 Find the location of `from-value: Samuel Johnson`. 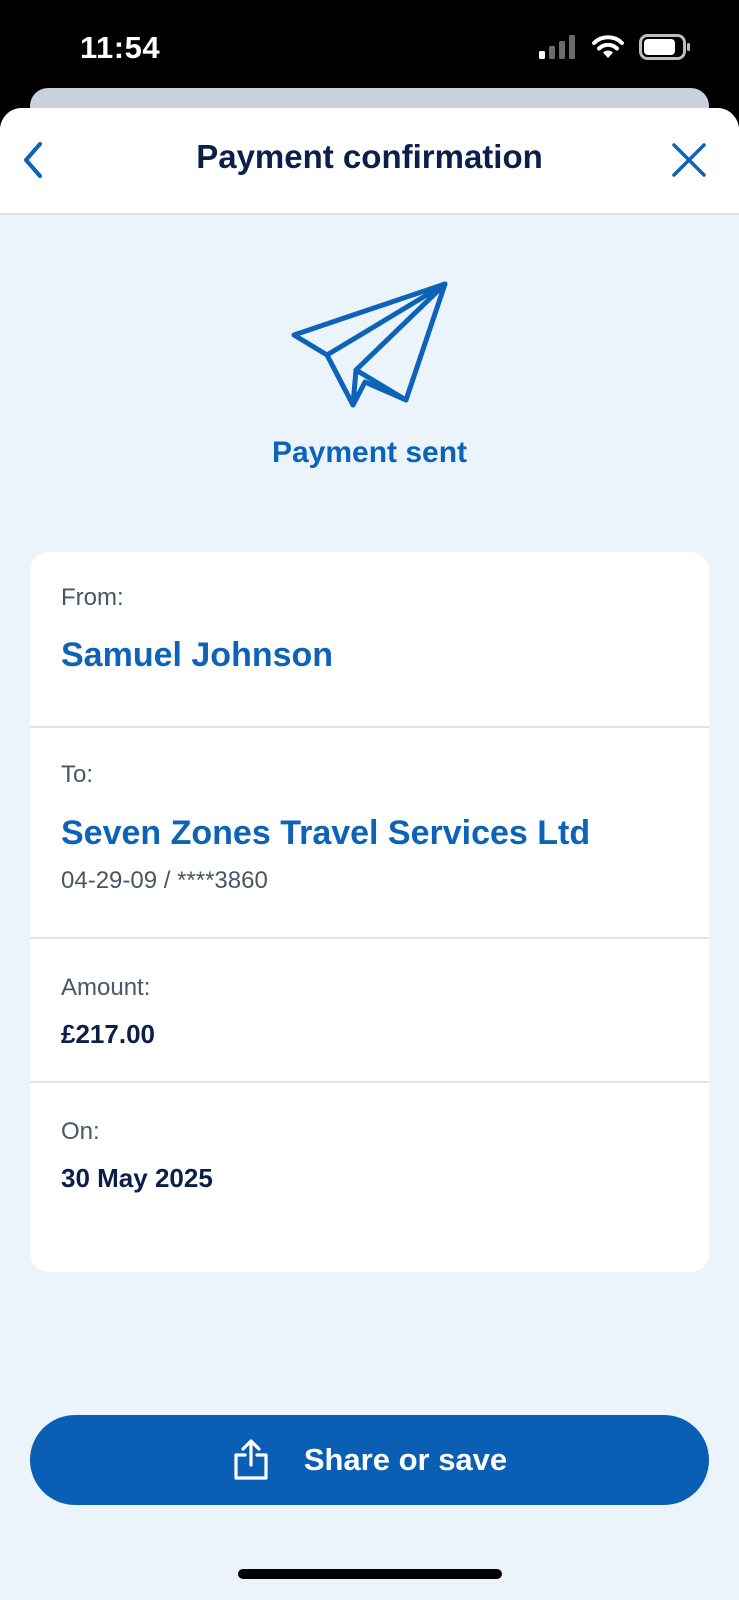

from-value: Samuel Johnson is located at coordinates (197, 655).